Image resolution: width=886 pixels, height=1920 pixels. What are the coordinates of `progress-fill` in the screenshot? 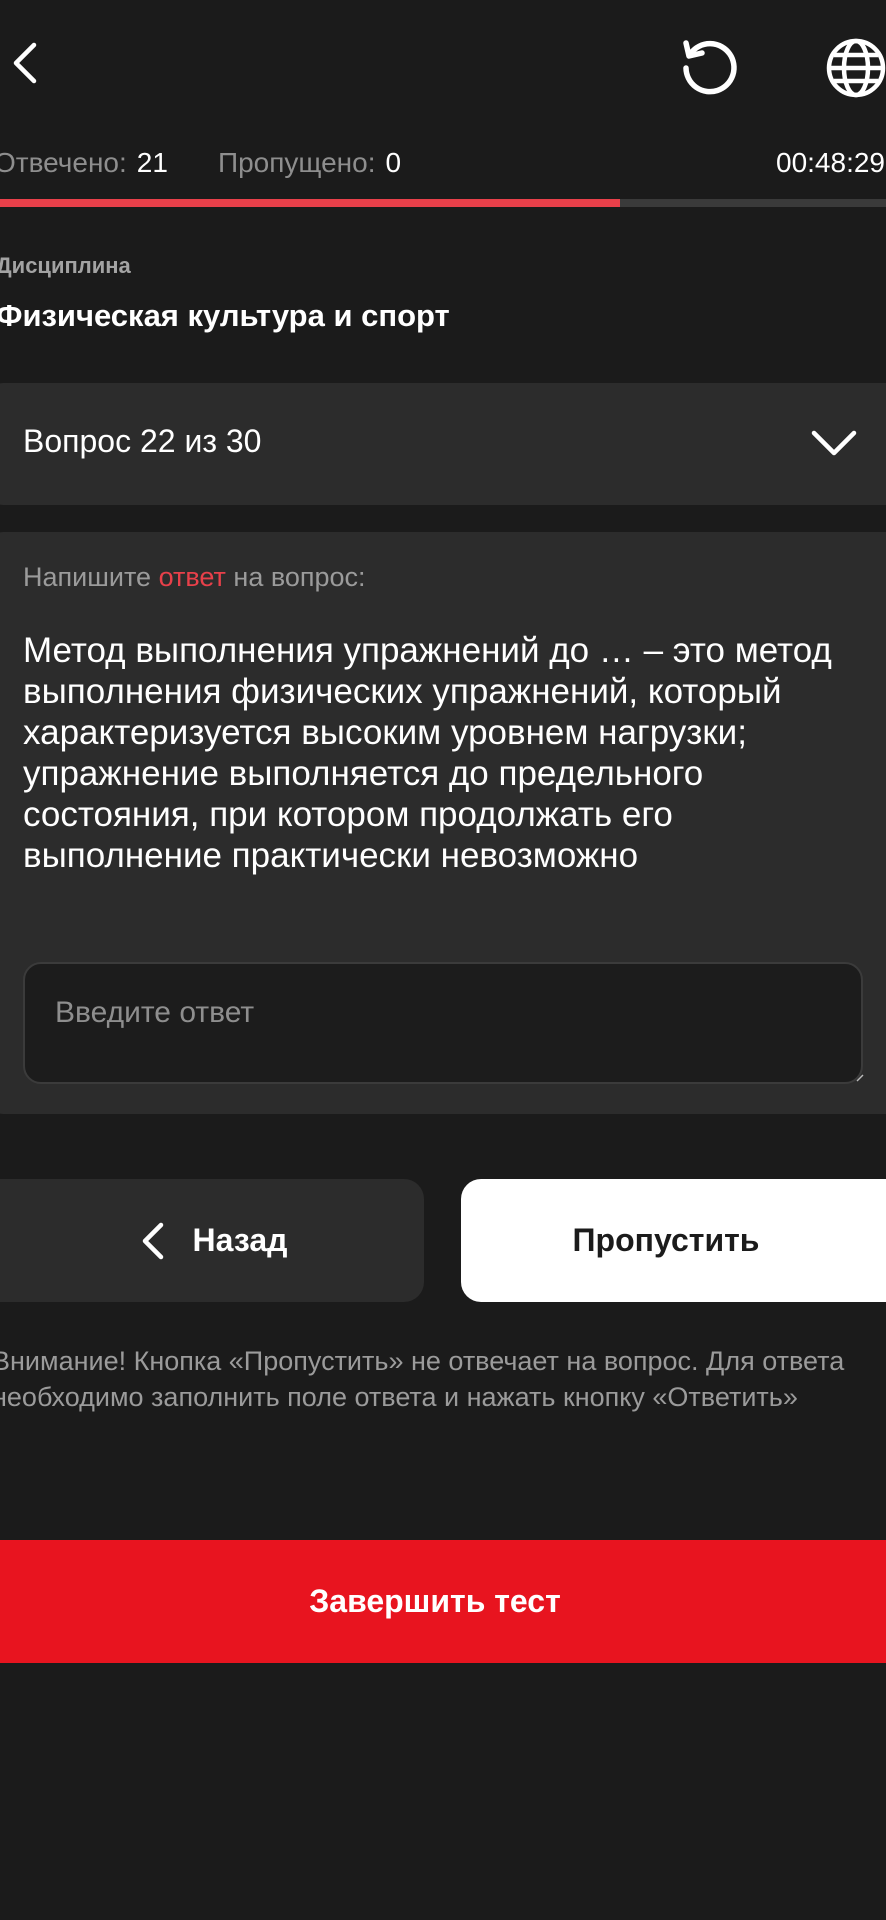 It's located at (310, 203).